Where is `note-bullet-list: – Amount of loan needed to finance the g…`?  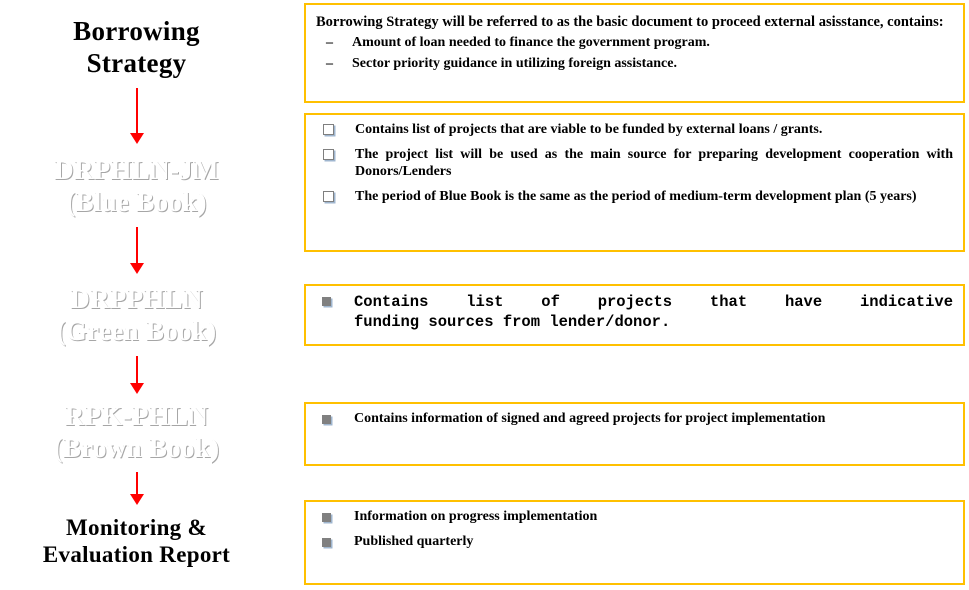
note-bullet-list: – Amount of loan needed to finance the g… is located at coordinates (633, 53).